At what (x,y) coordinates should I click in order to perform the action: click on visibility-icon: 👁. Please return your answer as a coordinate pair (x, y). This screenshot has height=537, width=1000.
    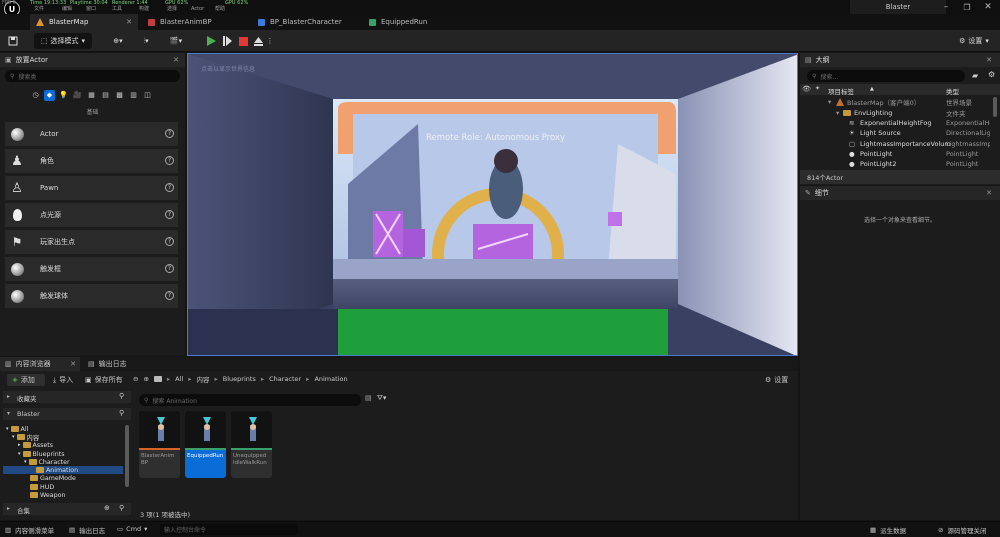
    Looking at the image, I should click on (806, 89).